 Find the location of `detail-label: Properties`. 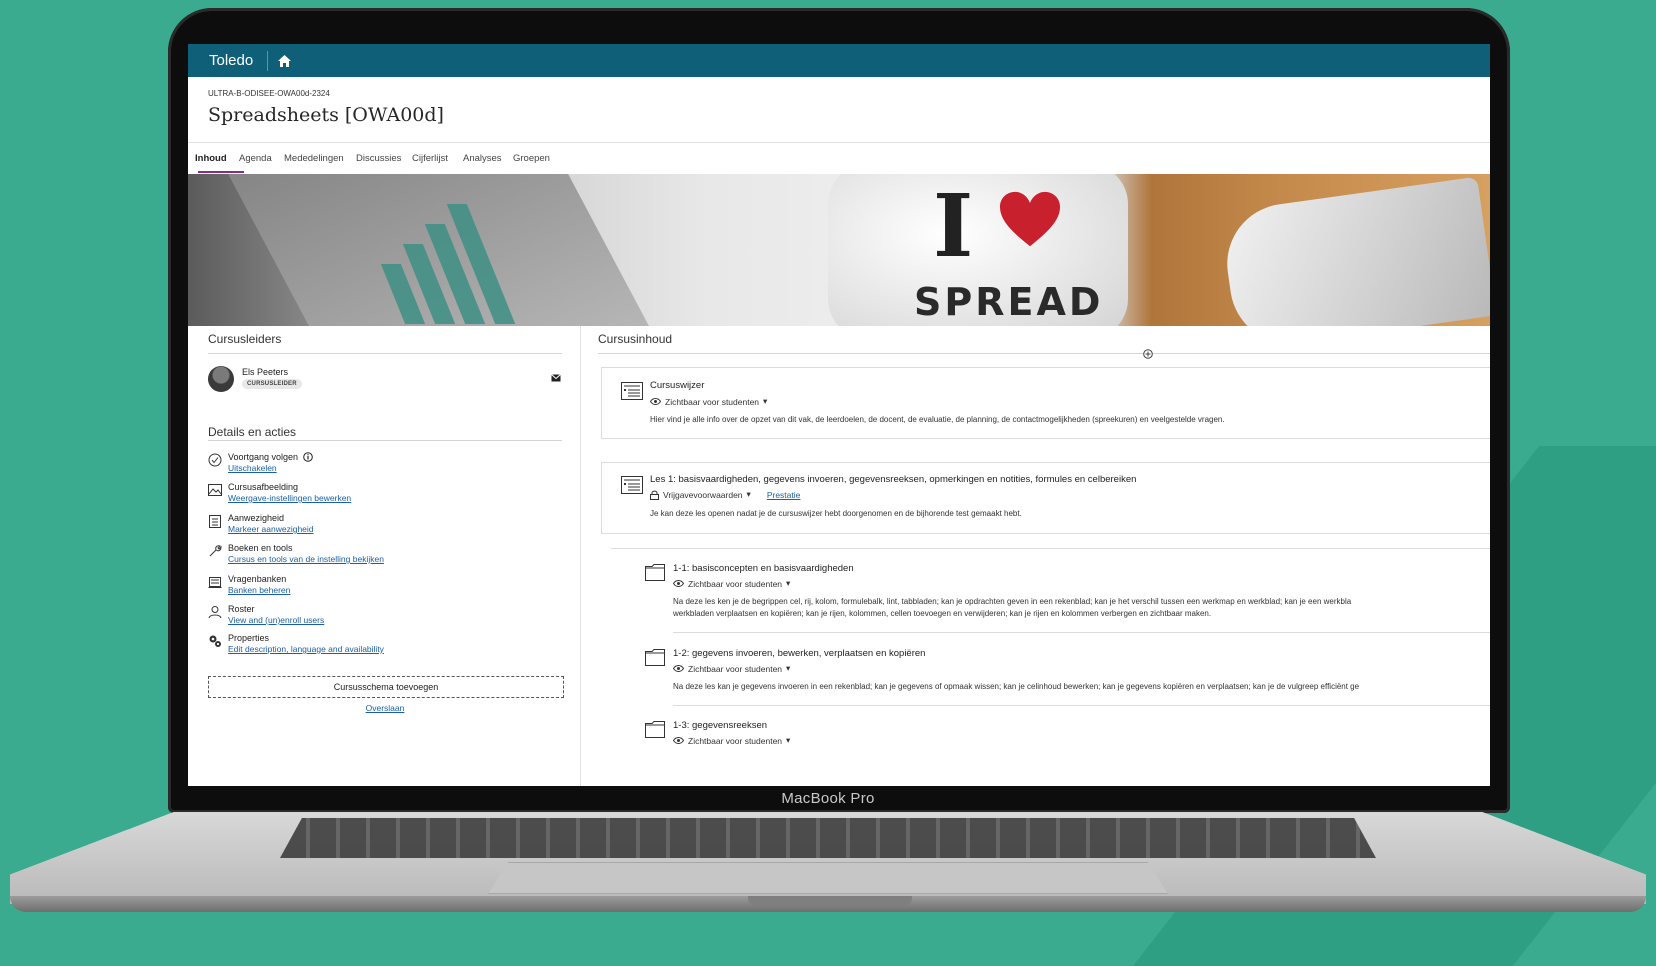

detail-label: Properties is located at coordinates (249, 638).